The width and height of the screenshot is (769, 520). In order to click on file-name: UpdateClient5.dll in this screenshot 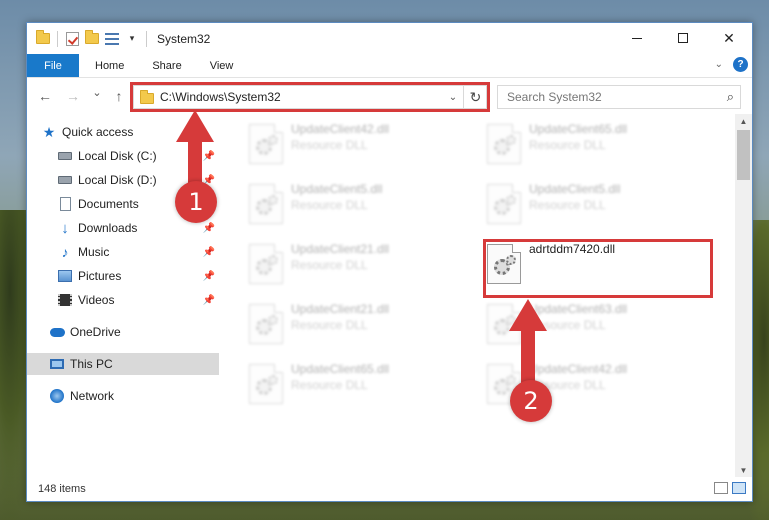, I will do `click(575, 189)`.